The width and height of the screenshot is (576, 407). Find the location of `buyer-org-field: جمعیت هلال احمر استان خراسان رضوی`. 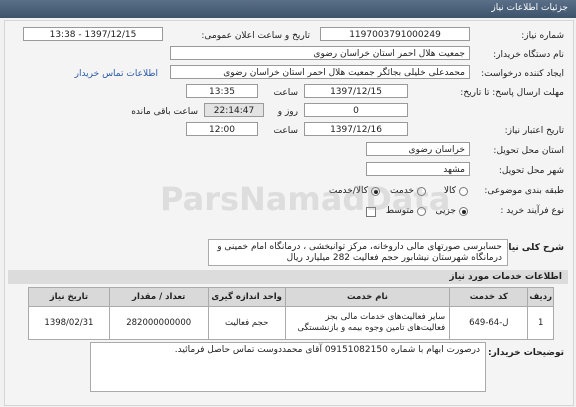

buyer-org-field: جمعیت هلال احمر استان خراسان رضوی is located at coordinates (320, 53).